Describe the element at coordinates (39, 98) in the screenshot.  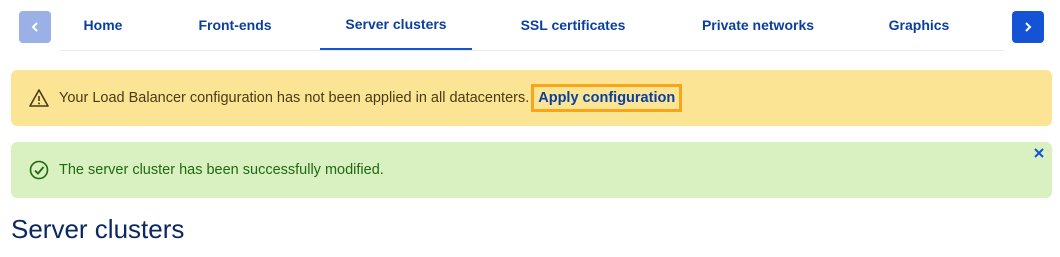
I see `warning-triangle-icon` at that location.